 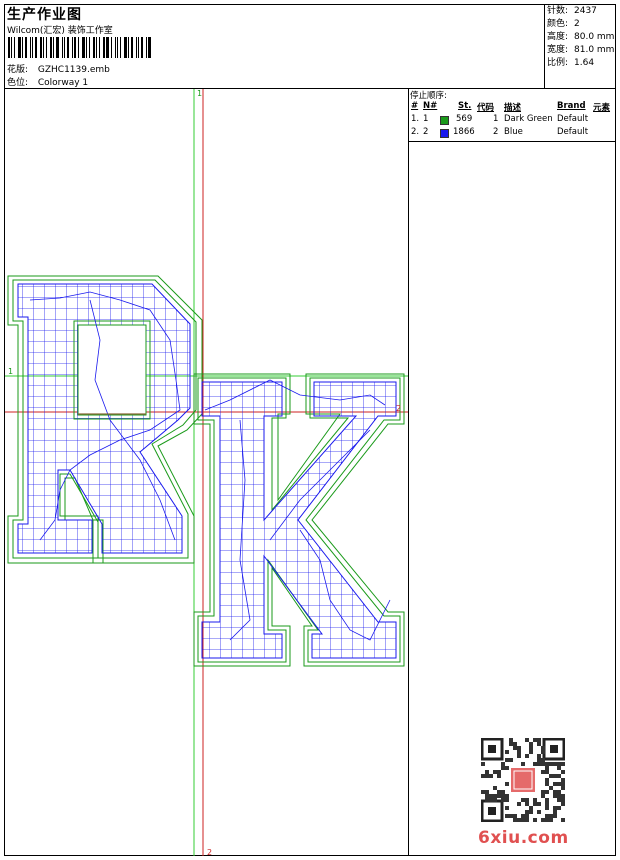 I want to click on guide-label-v1: 1, so click(x=199, y=93).